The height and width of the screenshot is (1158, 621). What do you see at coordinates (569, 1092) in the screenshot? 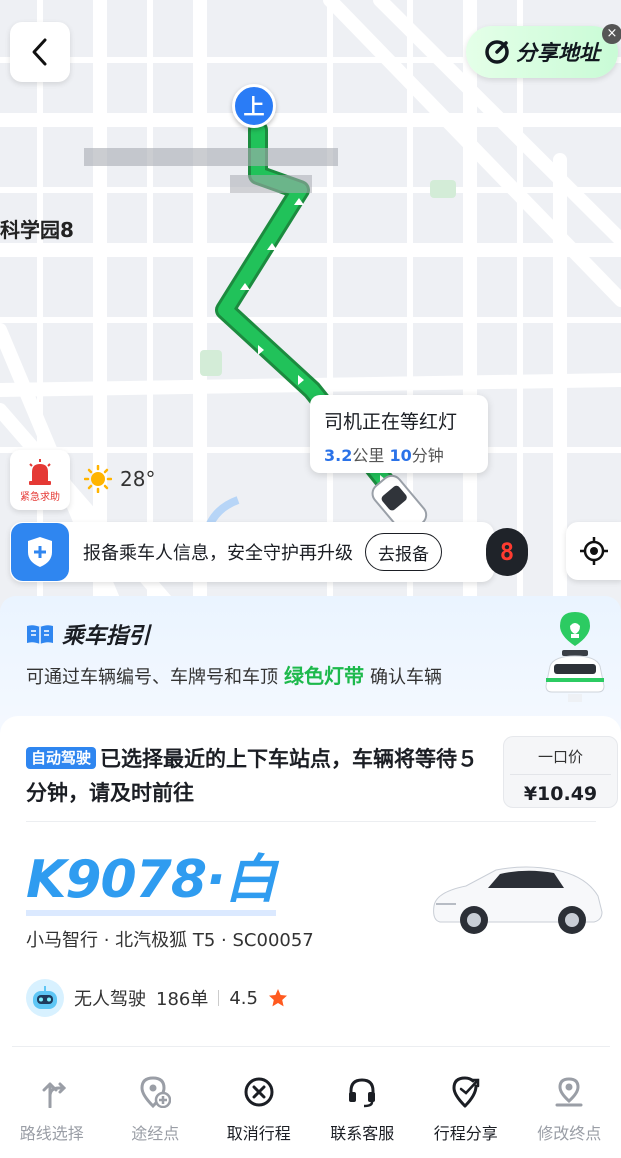
I see `location-pin-icon` at bounding box center [569, 1092].